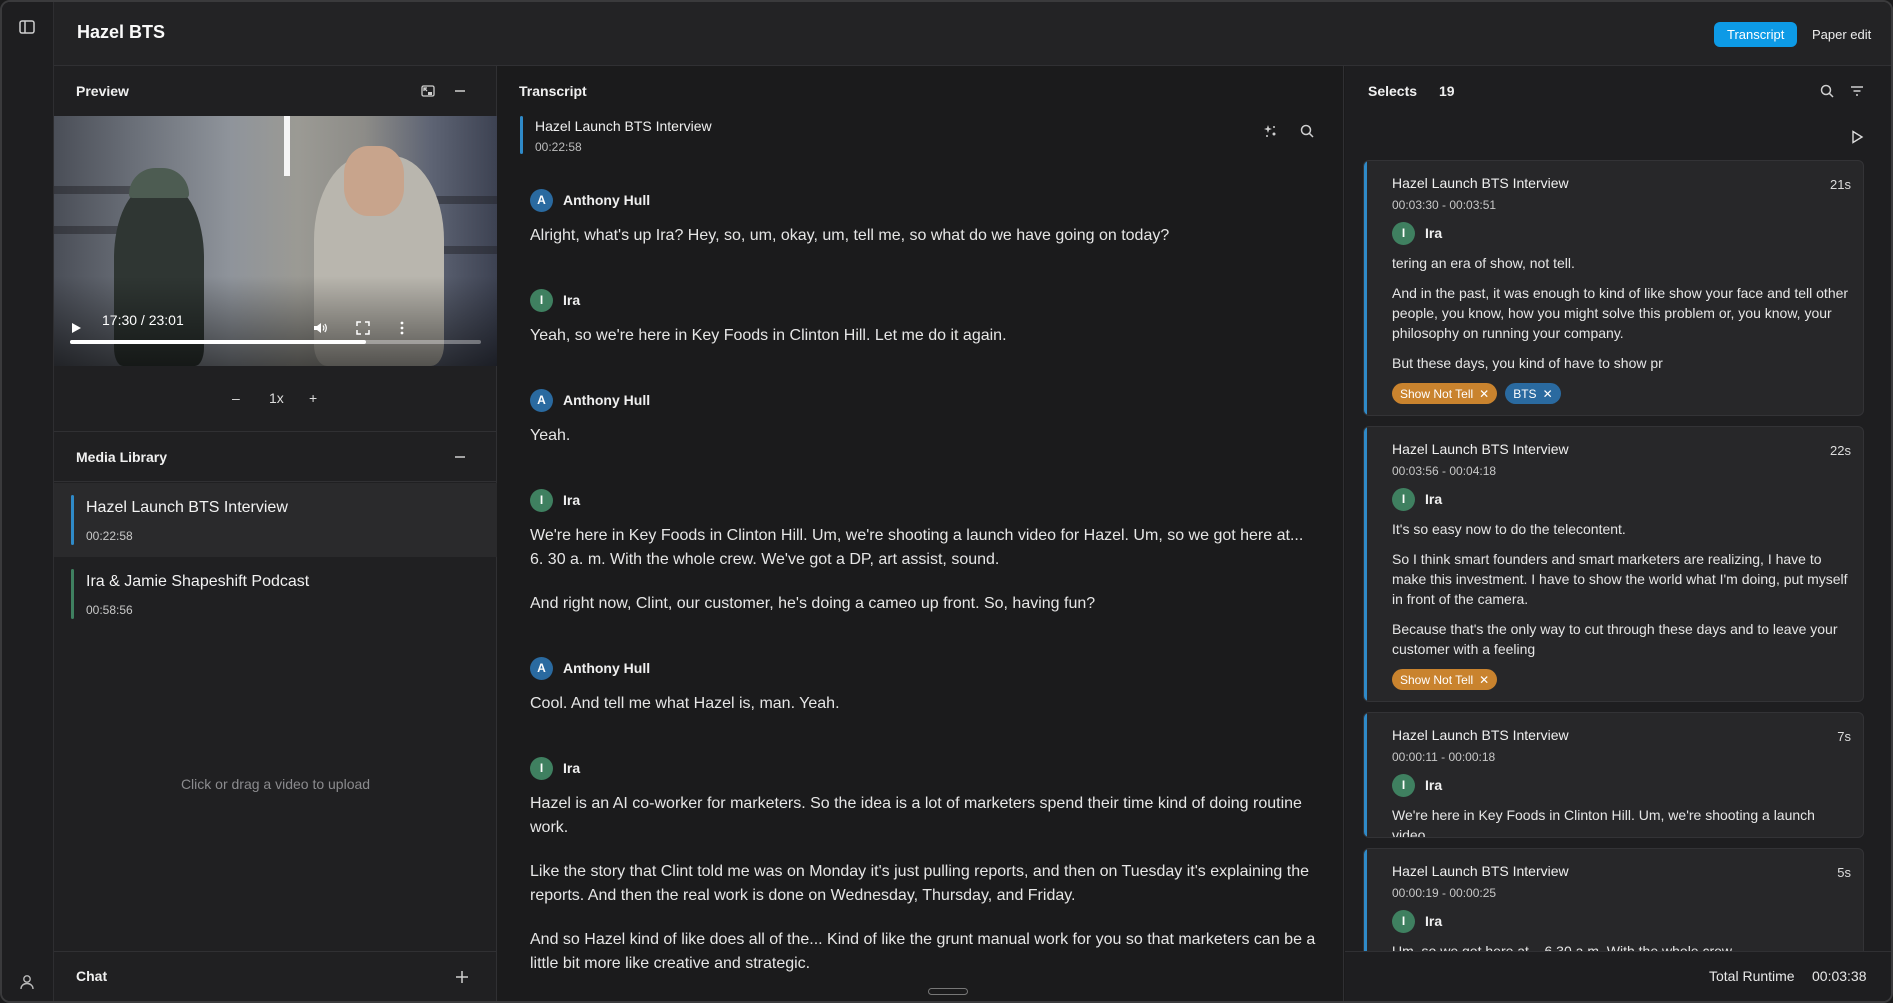 Image resolution: width=1893 pixels, height=1003 pixels. What do you see at coordinates (218, 342) in the screenshot?
I see `video-progress-fill` at bounding box center [218, 342].